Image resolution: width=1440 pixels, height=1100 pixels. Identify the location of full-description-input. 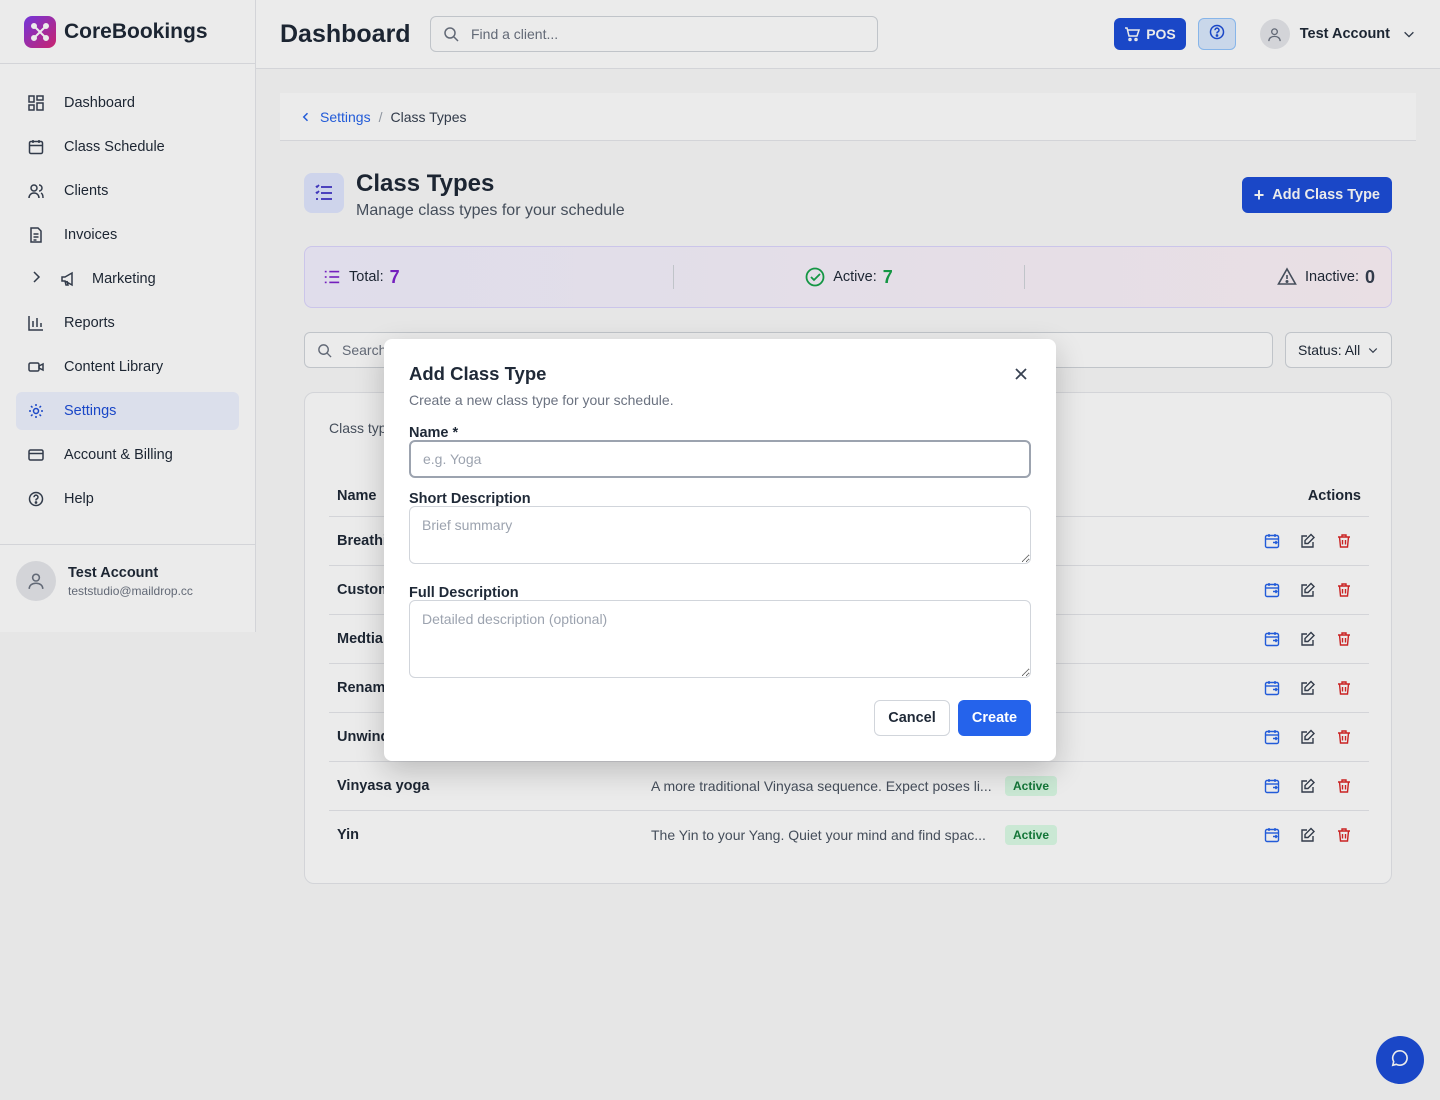
(720, 639).